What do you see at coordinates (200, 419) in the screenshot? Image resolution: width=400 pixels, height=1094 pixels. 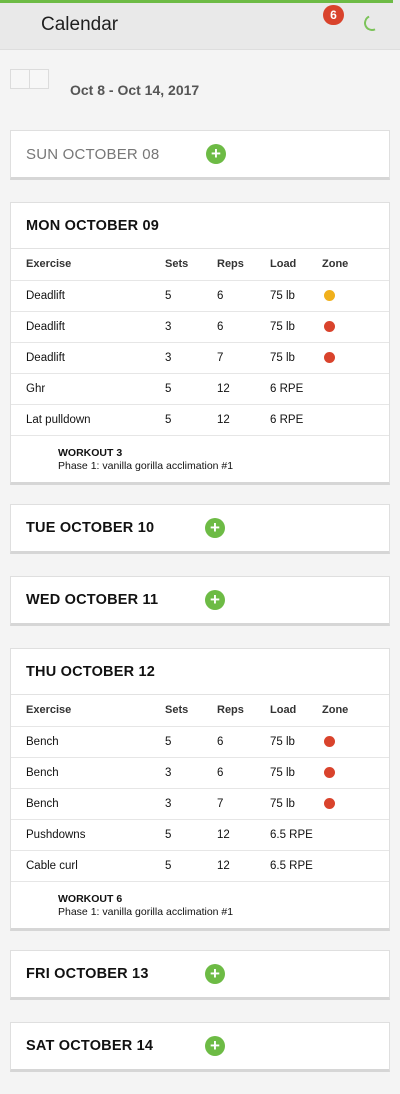 I see `exercise-row: Lat pulldown 5 12 6 RPE` at bounding box center [200, 419].